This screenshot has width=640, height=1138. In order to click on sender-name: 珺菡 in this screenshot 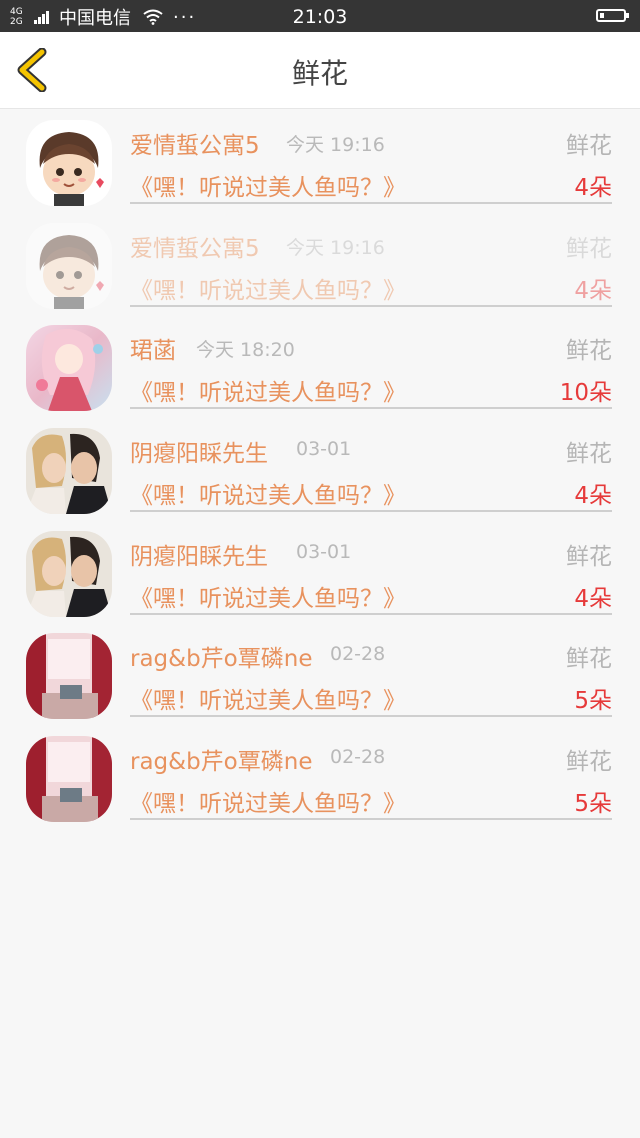, I will do `click(153, 351)`.